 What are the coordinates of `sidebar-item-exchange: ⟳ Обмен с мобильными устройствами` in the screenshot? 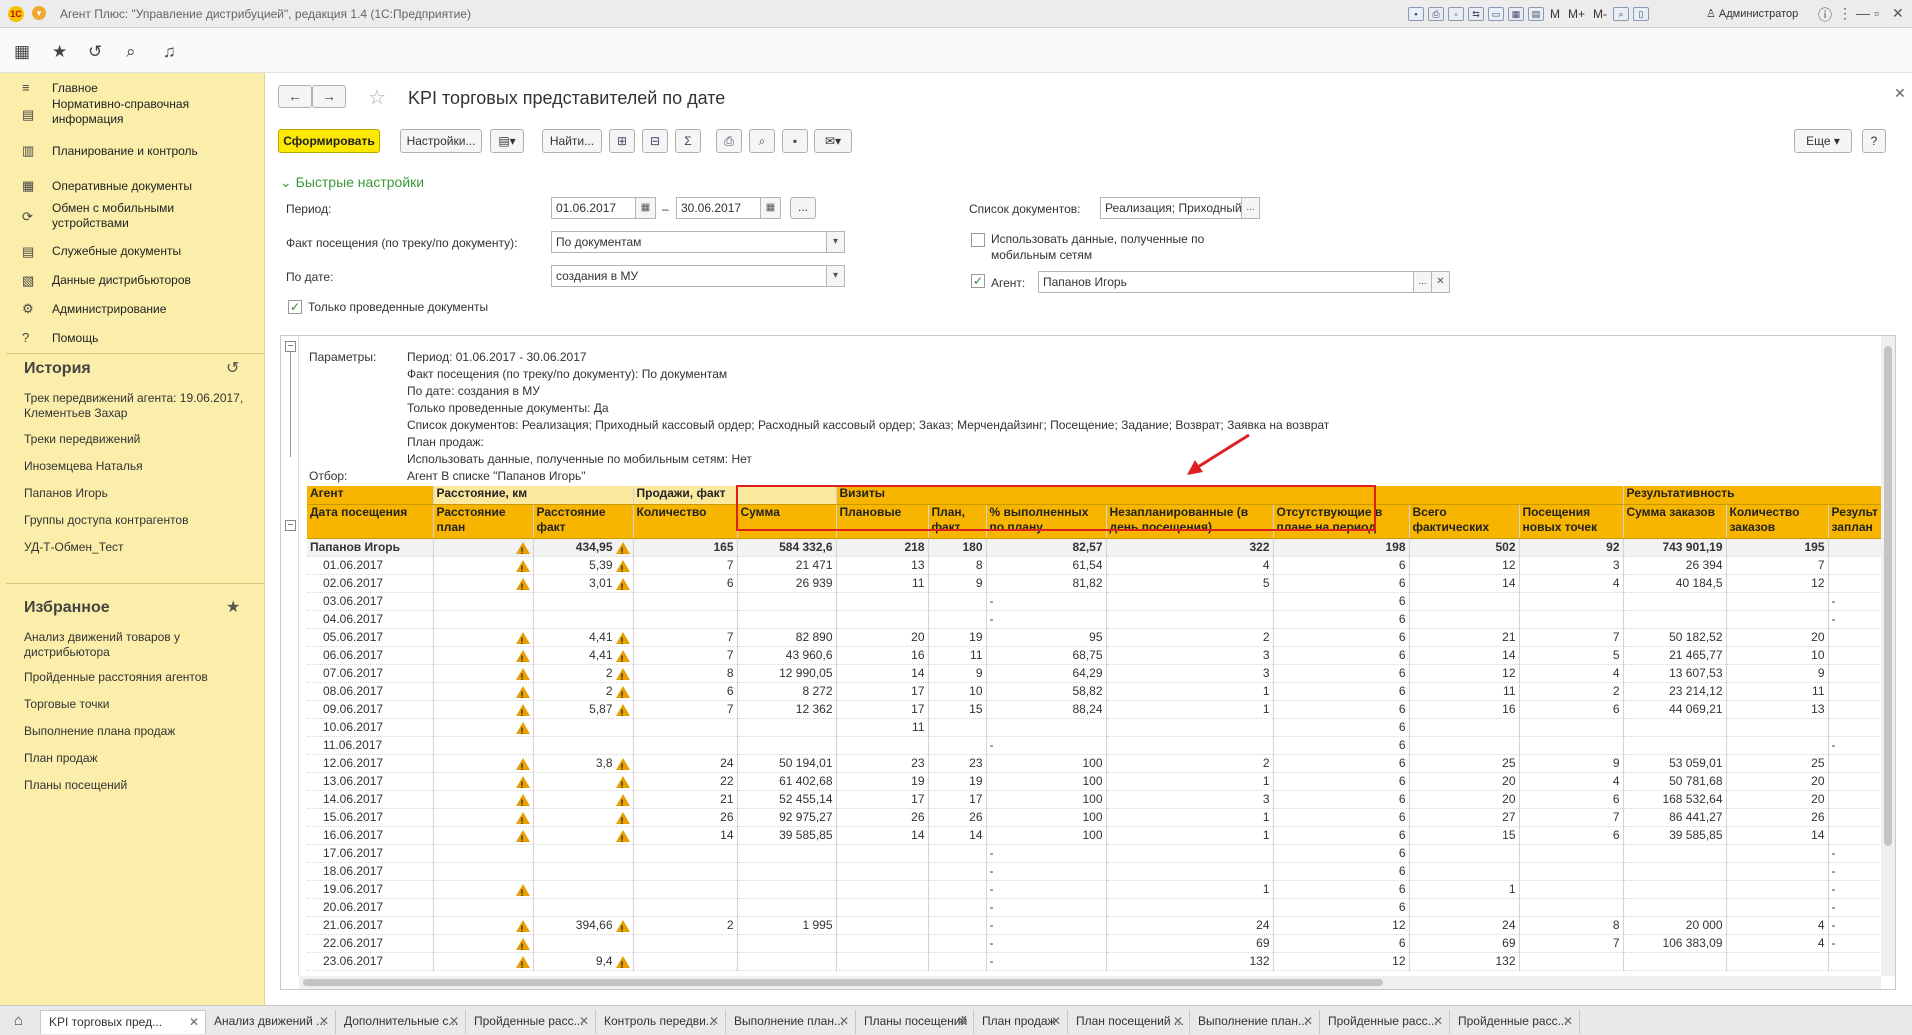 It's located at (132, 217).